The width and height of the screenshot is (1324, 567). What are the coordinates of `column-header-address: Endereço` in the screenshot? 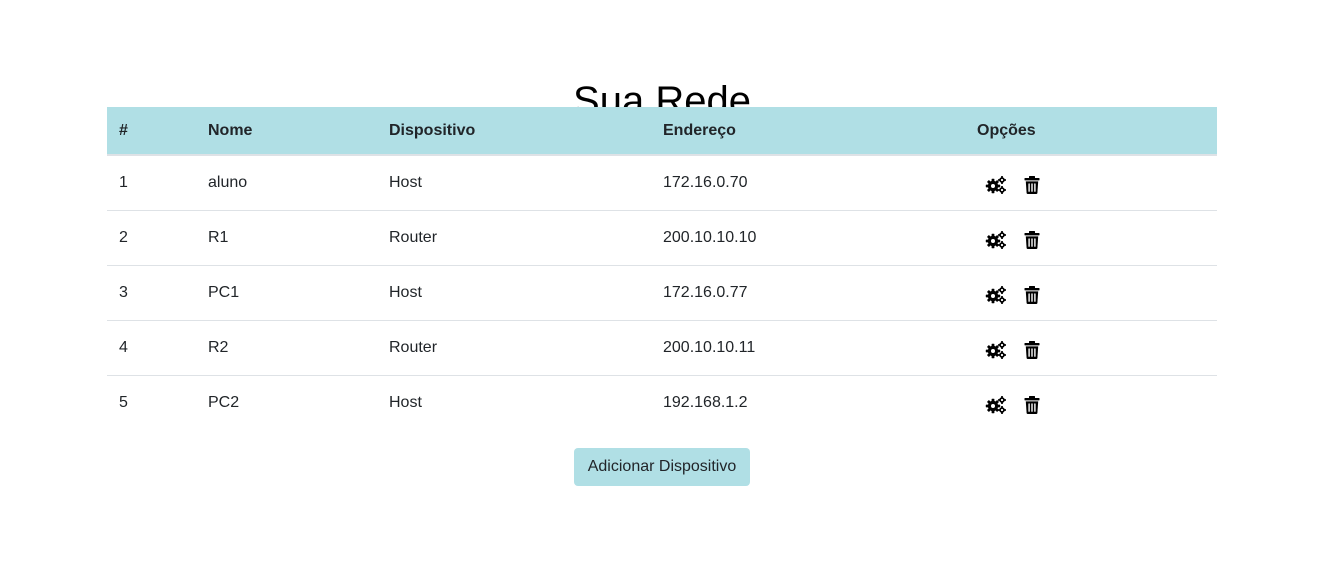 It's located at (808, 131).